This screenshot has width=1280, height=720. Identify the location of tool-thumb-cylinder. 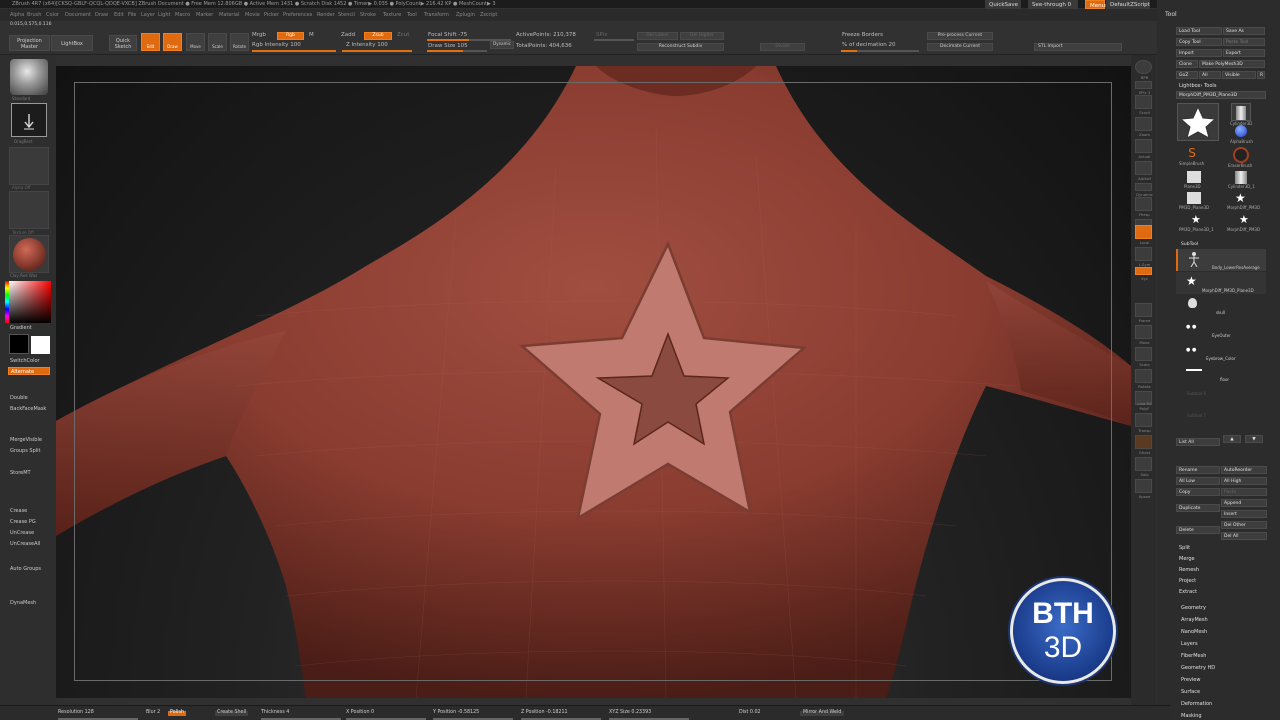
(1241, 112).